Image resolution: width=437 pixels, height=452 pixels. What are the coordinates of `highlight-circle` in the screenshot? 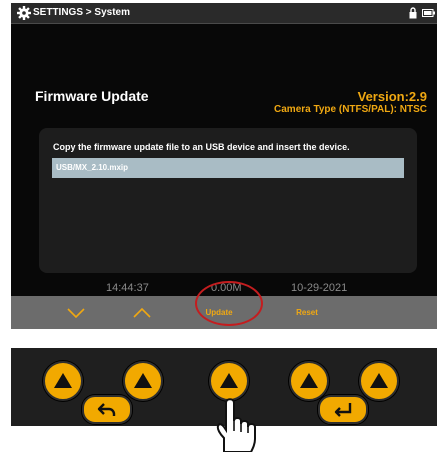 It's located at (229, 303).